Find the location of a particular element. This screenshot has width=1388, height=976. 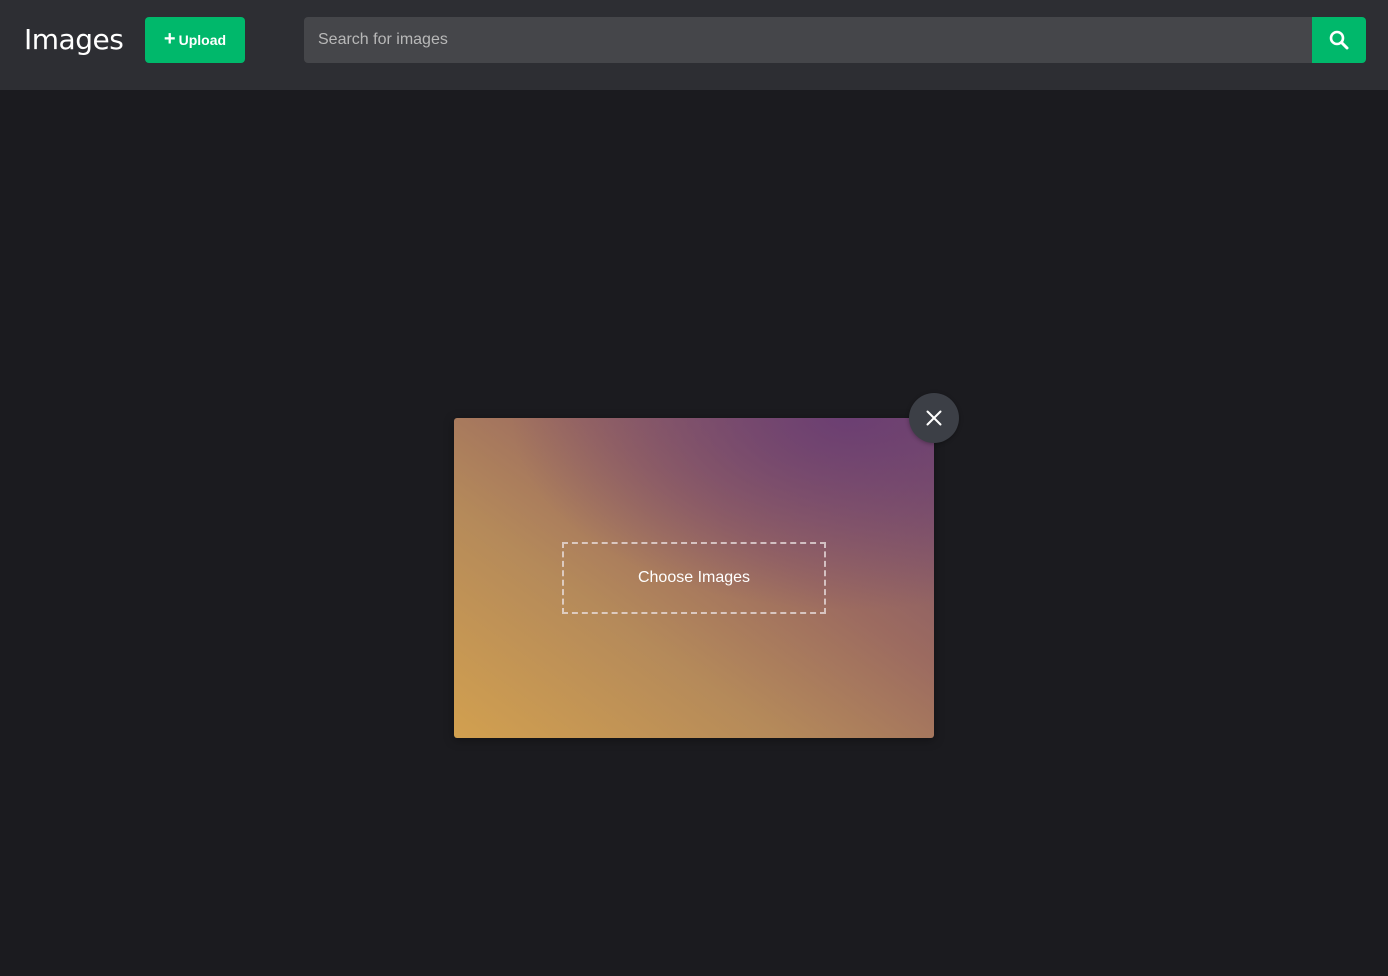

top-bar: Images + Upload is located at coordinates (694, 45).